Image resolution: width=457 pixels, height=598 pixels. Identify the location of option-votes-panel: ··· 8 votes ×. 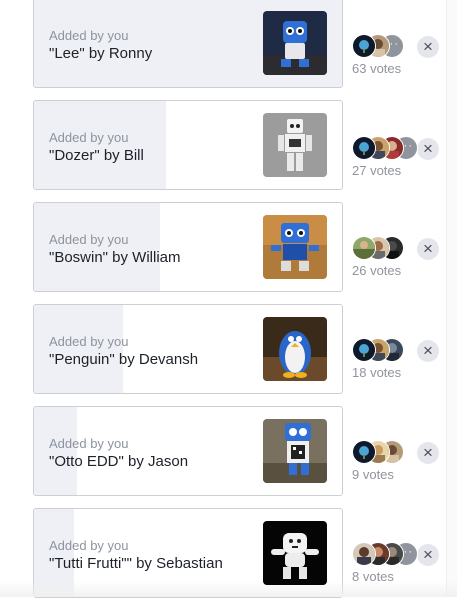
(397, 567).